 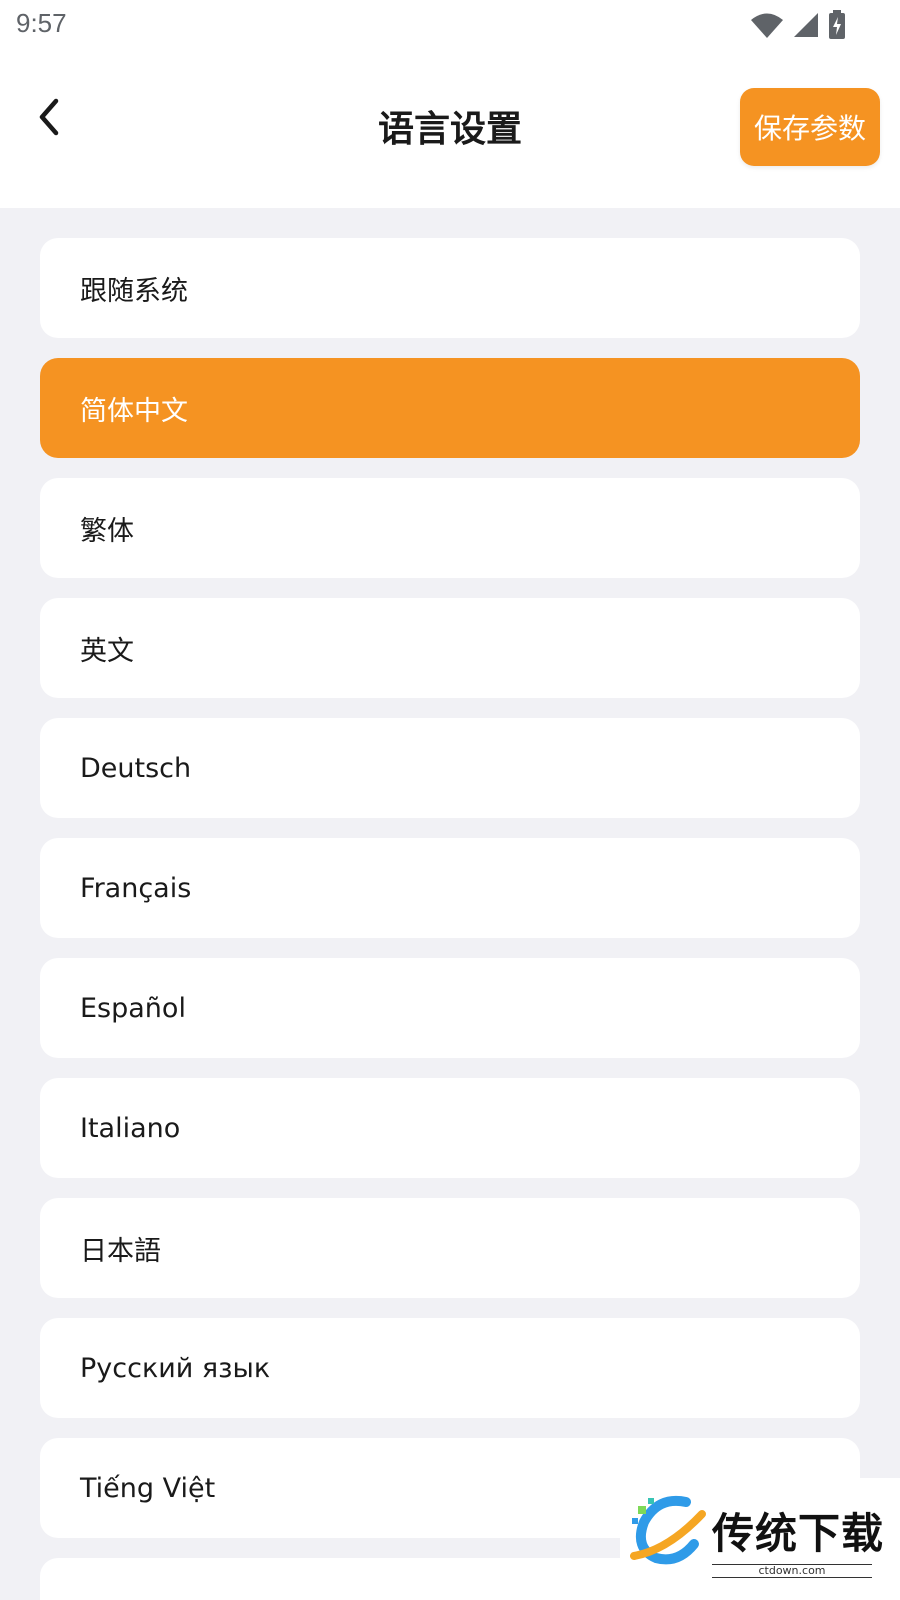 What do you see at coordinates (837, 27) in the screenshot?
I see `battery-charging-icon` at bounding box center [837, 27].